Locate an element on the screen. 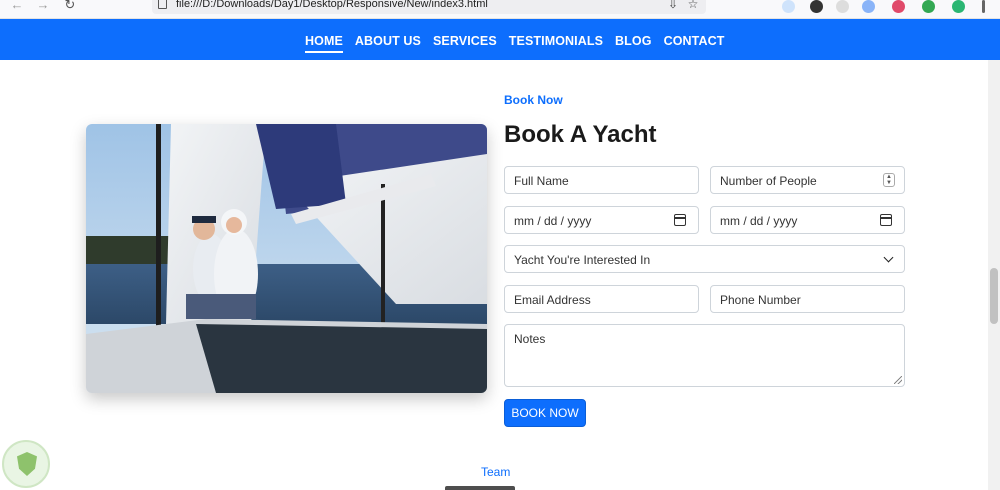 The width and height of the screenshot is (1000, 490). extension-m-icon is located at coordinates (816, 6).